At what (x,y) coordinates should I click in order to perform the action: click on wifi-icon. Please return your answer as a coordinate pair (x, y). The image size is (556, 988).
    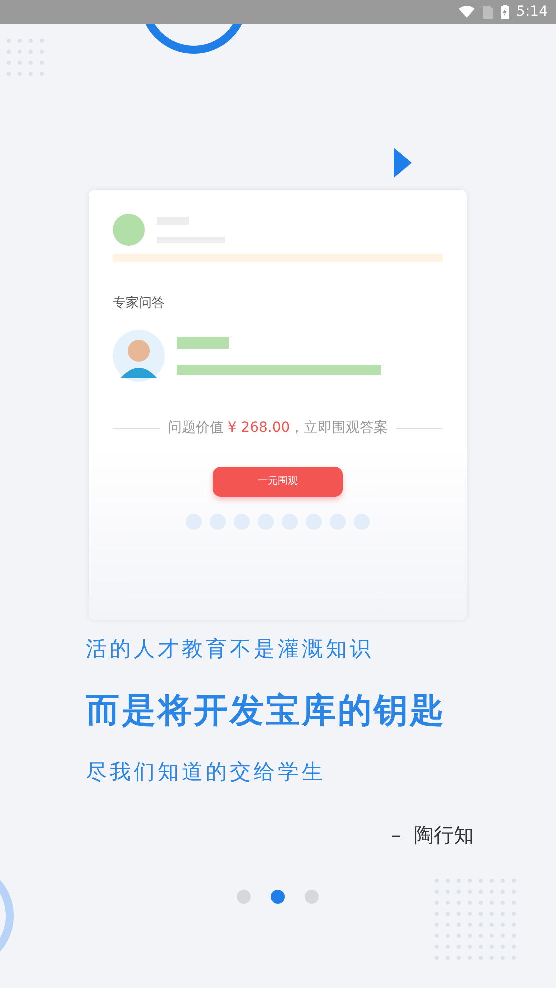
    Looking at the image, I should click on (466, 12).